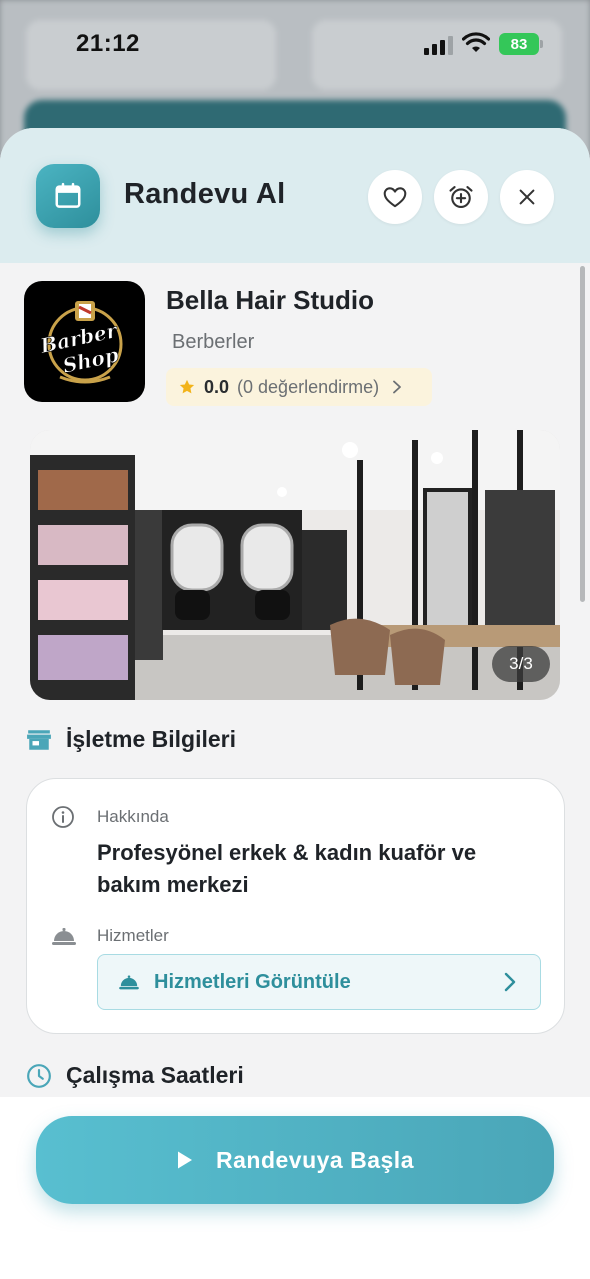 This screenshot has width=590, height=1279. What do you see at coordinates (308, 386) in the screenshot?
I see `rating-count: (0 değerlendirme)` at bounding box center [308, 386].